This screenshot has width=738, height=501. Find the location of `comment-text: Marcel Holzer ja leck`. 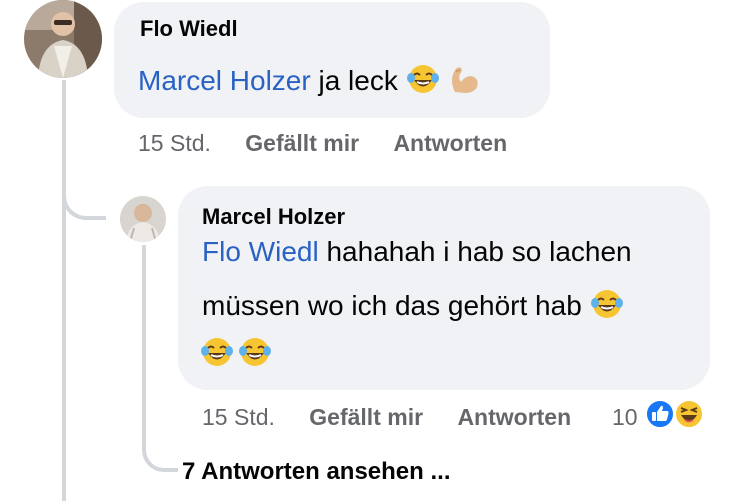

comment-text: Marcel Holzer ja leck is located at coordinates (309, 82).